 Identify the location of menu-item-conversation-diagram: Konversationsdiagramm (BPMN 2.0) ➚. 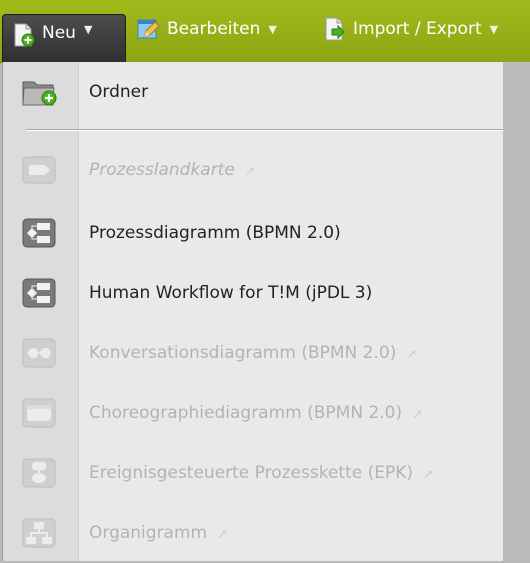
(253, 353).